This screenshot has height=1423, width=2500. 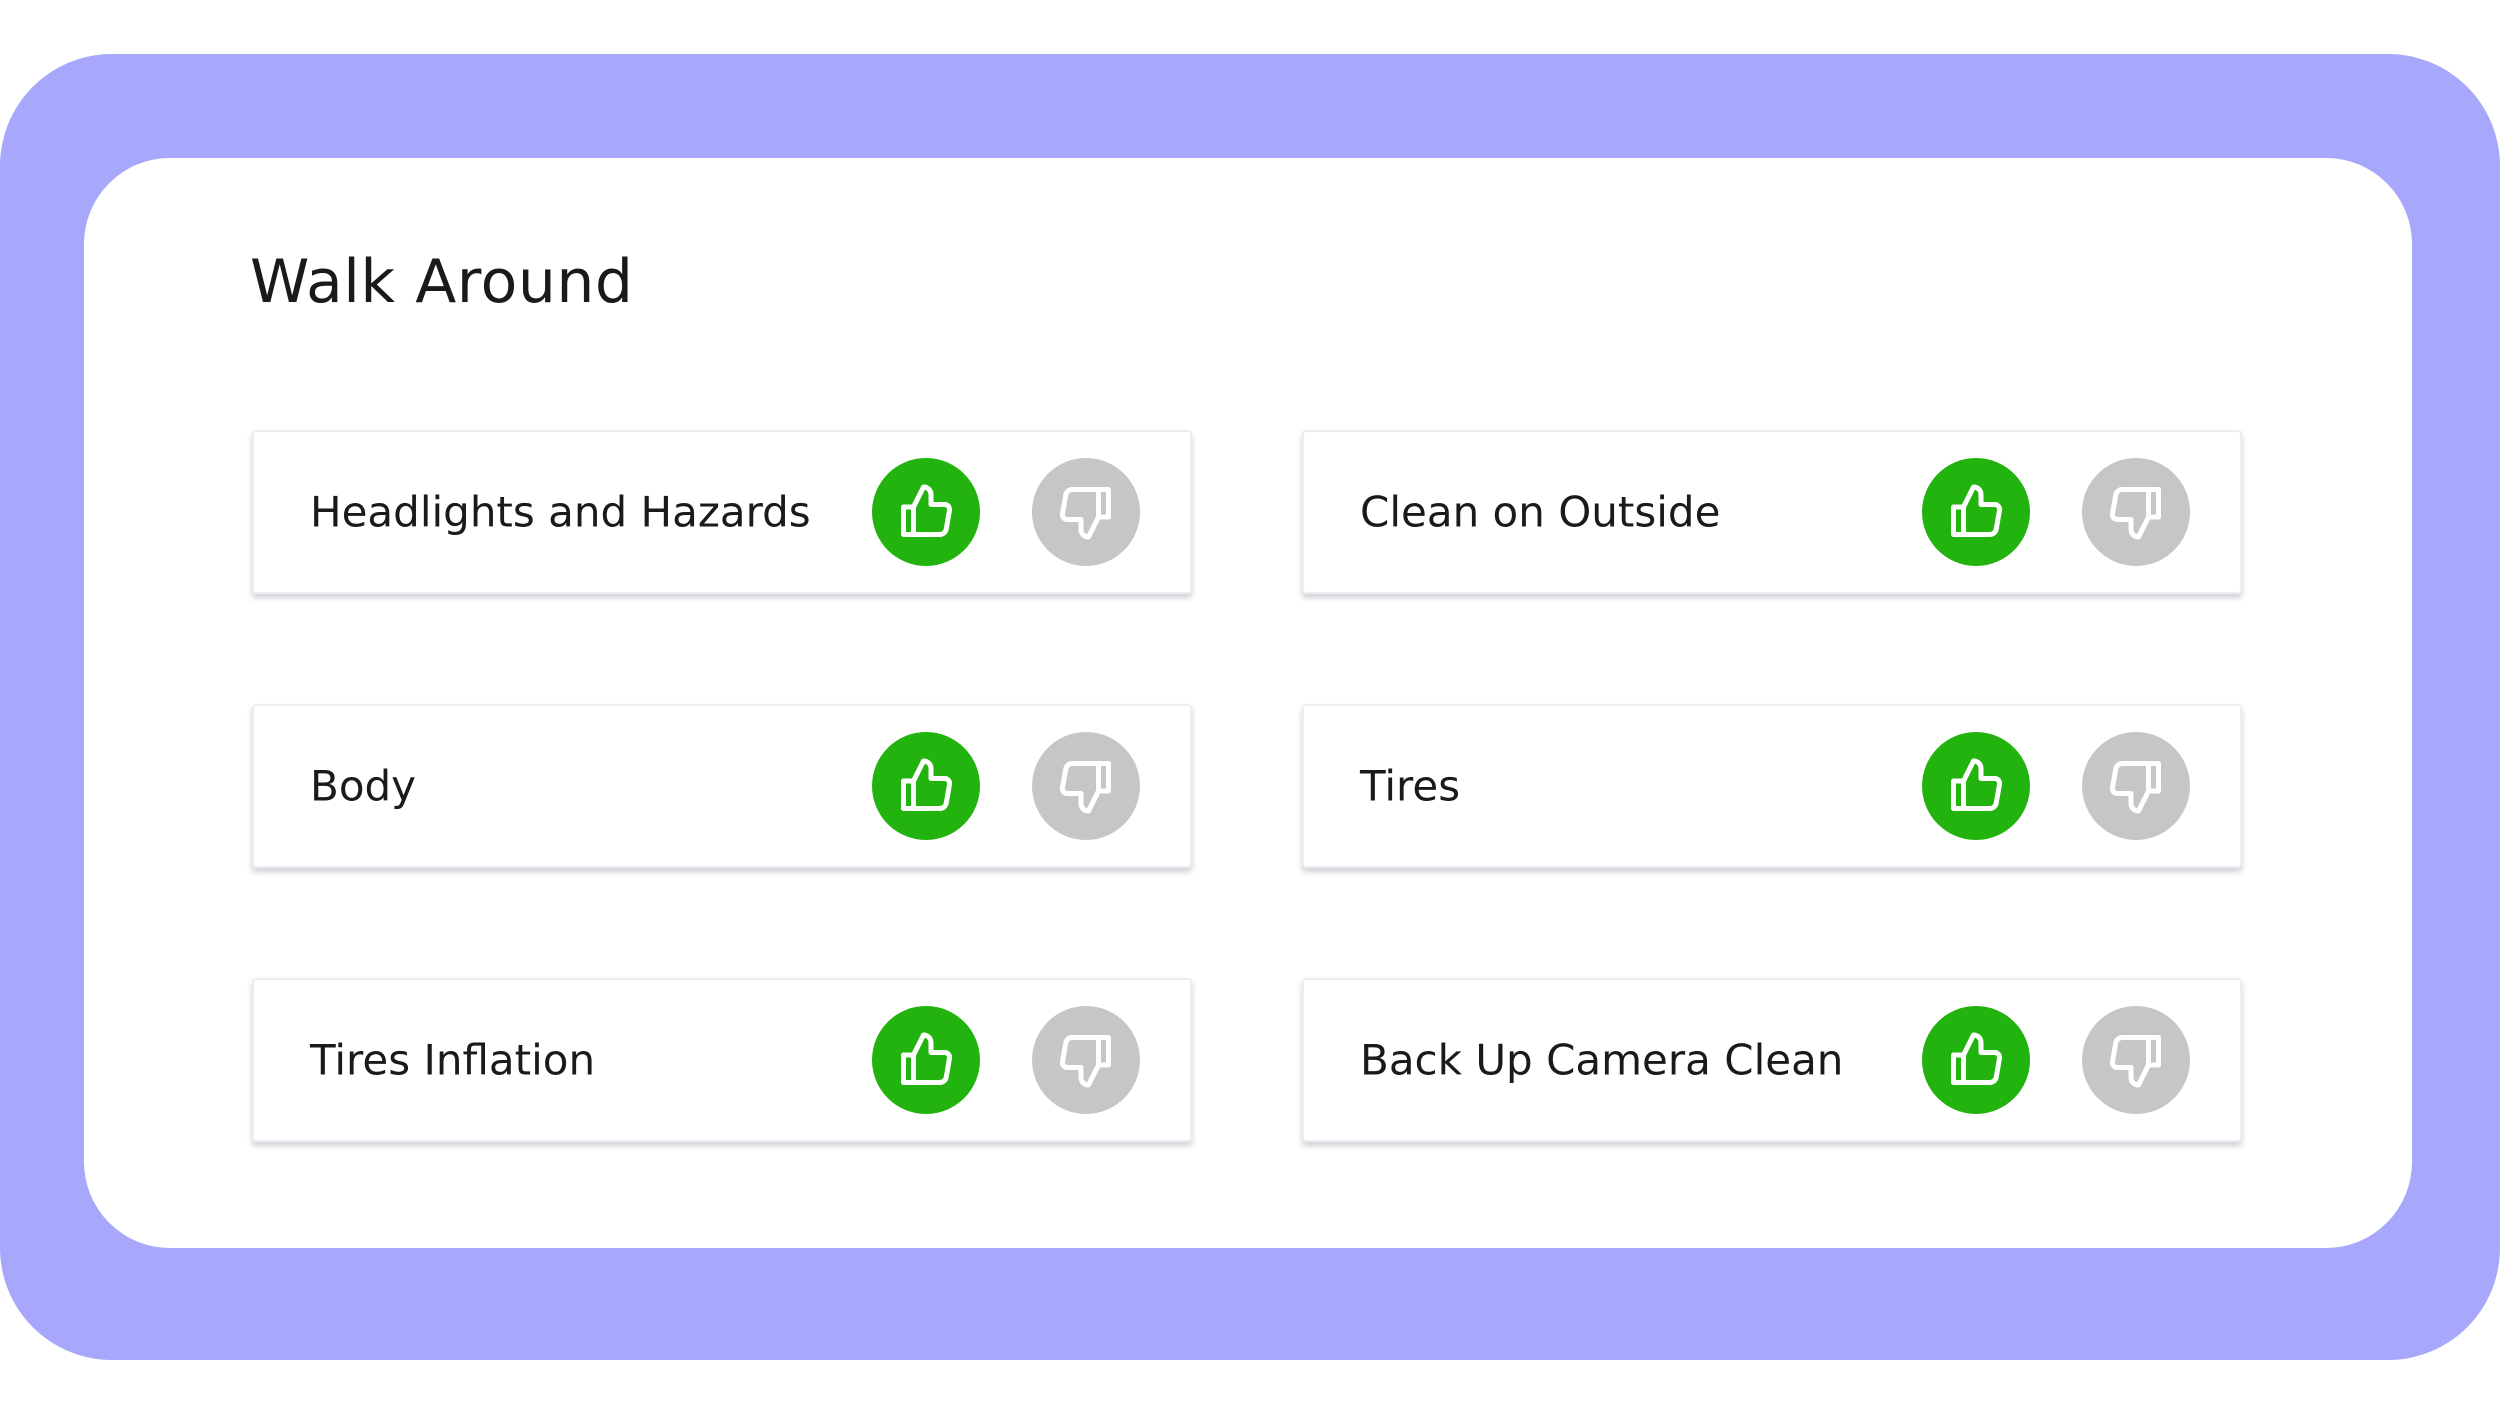 What do you see at coordinates (363, 786) in the screenshot?
I see `checklist-item-label: Body` at bounding box center [363, 786].